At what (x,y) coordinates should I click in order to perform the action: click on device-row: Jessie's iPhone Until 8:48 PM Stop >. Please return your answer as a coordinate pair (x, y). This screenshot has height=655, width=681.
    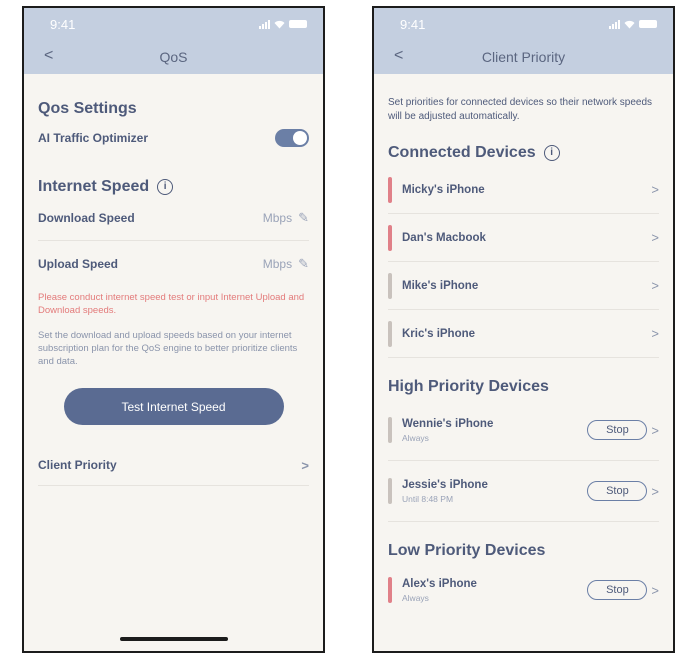
    Looking at the image, I should click on (523, 491).